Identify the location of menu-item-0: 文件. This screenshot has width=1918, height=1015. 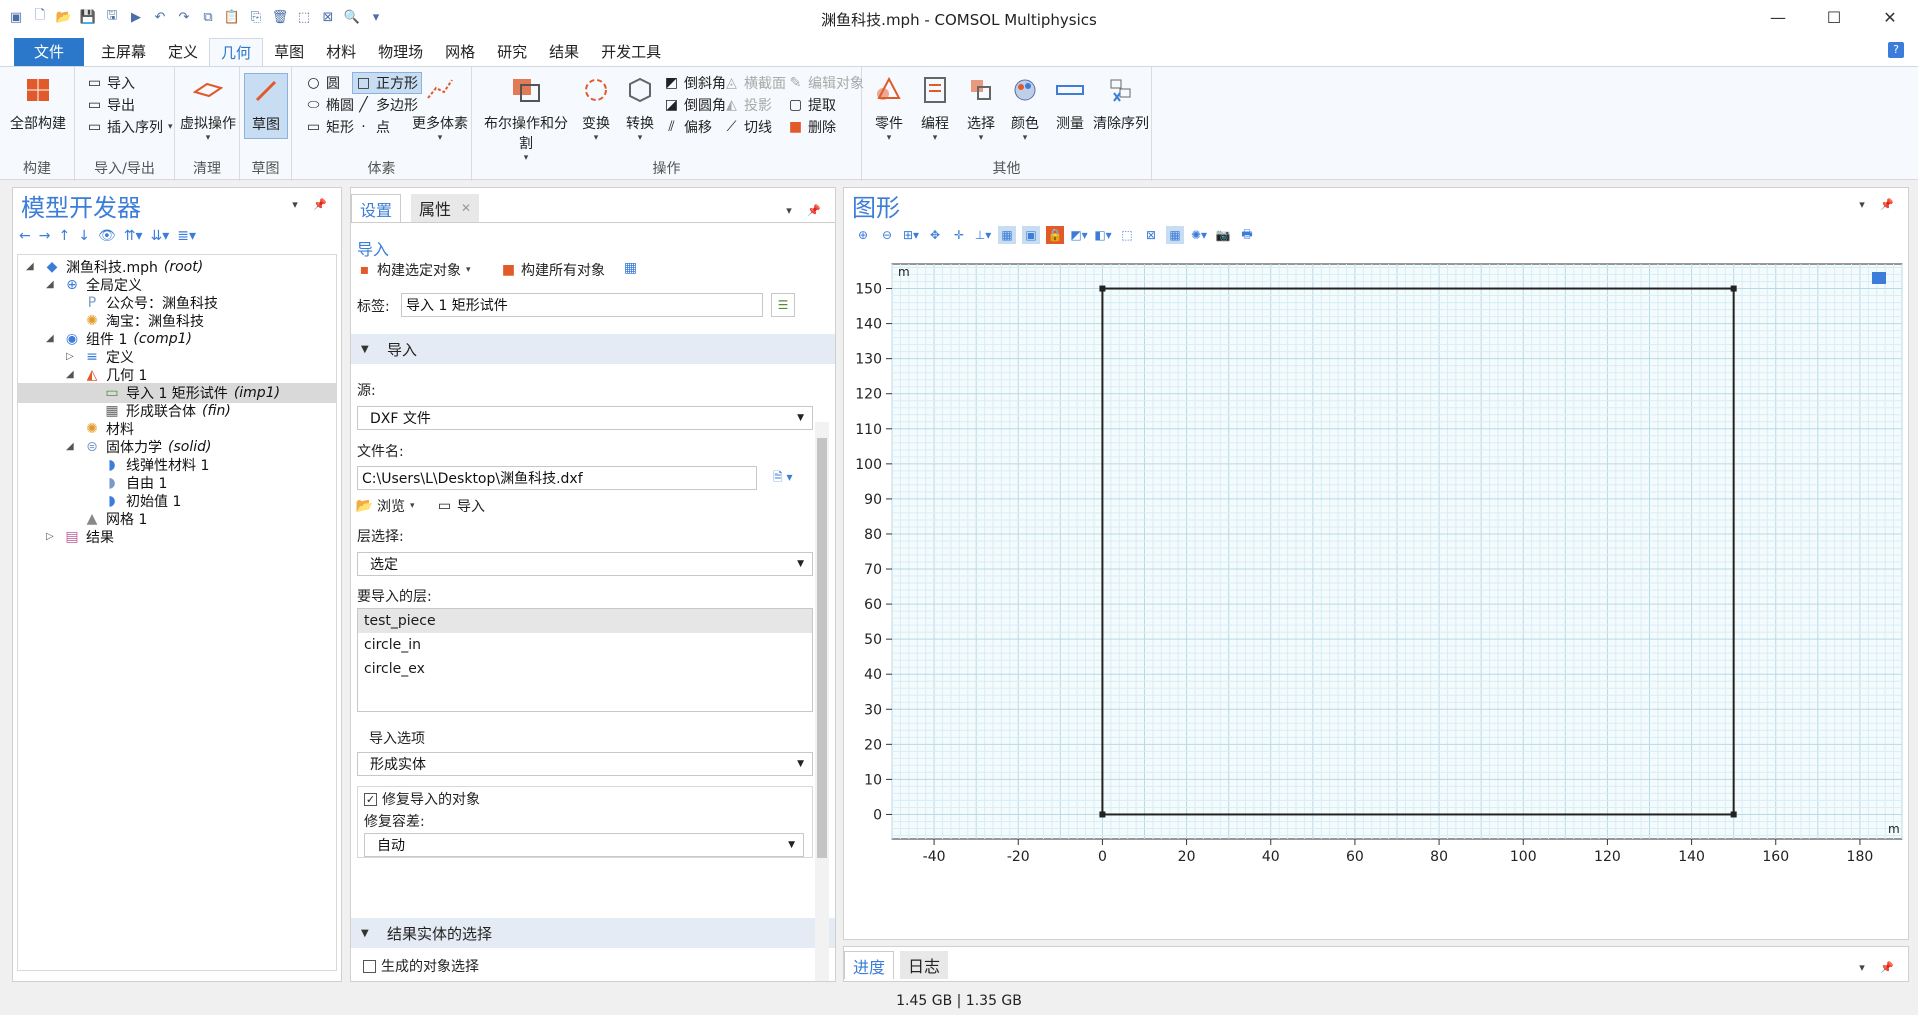
(49, 52).